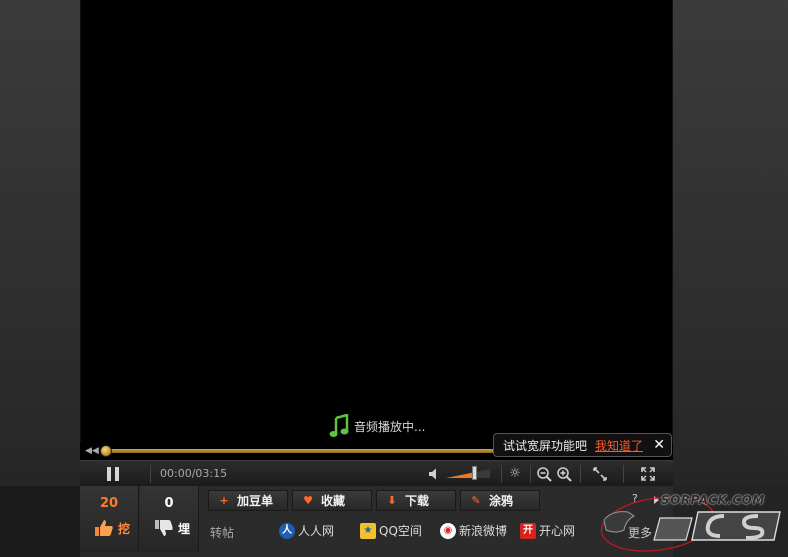 The height and width of the screenshot is (557, 788). What do you see at coordinates (545, 445) in the screenshot?
I see `tip-text: 试试宽屏功能吧` at bounding box center [545, 445].